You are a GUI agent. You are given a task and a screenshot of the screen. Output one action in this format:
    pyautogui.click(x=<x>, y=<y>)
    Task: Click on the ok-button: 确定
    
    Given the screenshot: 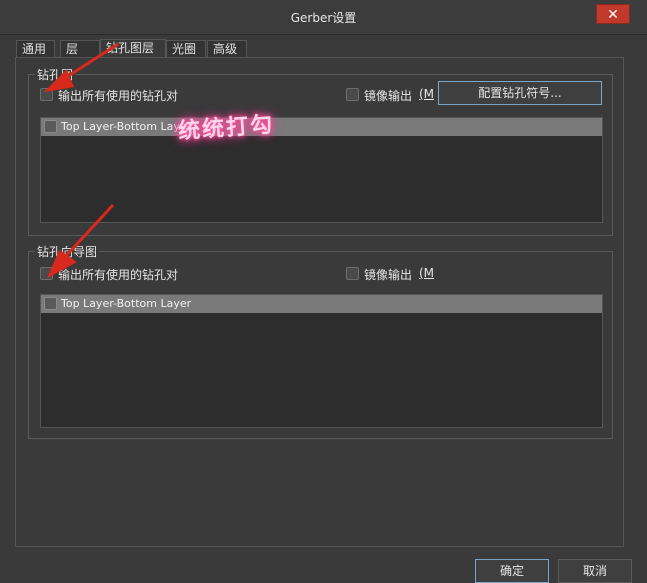 What is the action you would take?
    pyautogui.click(x=512, y=571)
    